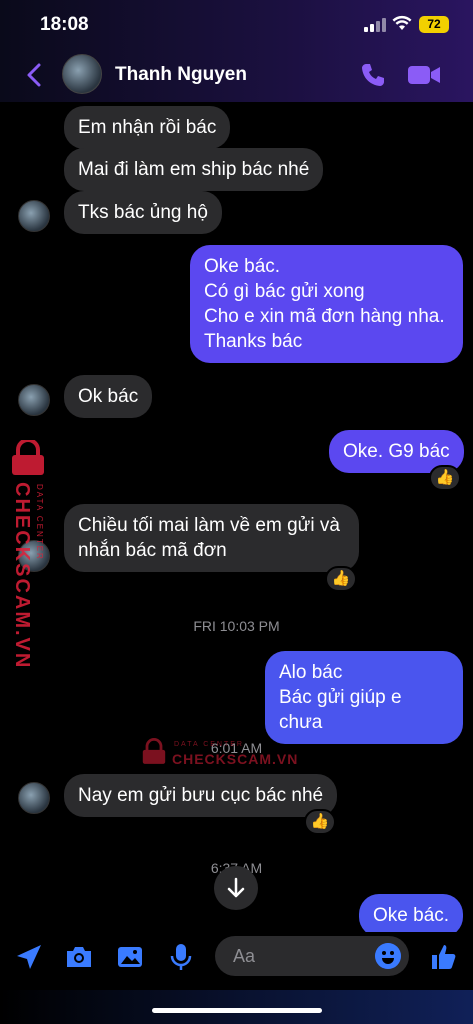  Describe the element at coordinates (130, 957) in the screenshot. I see `image-icon` at that location.